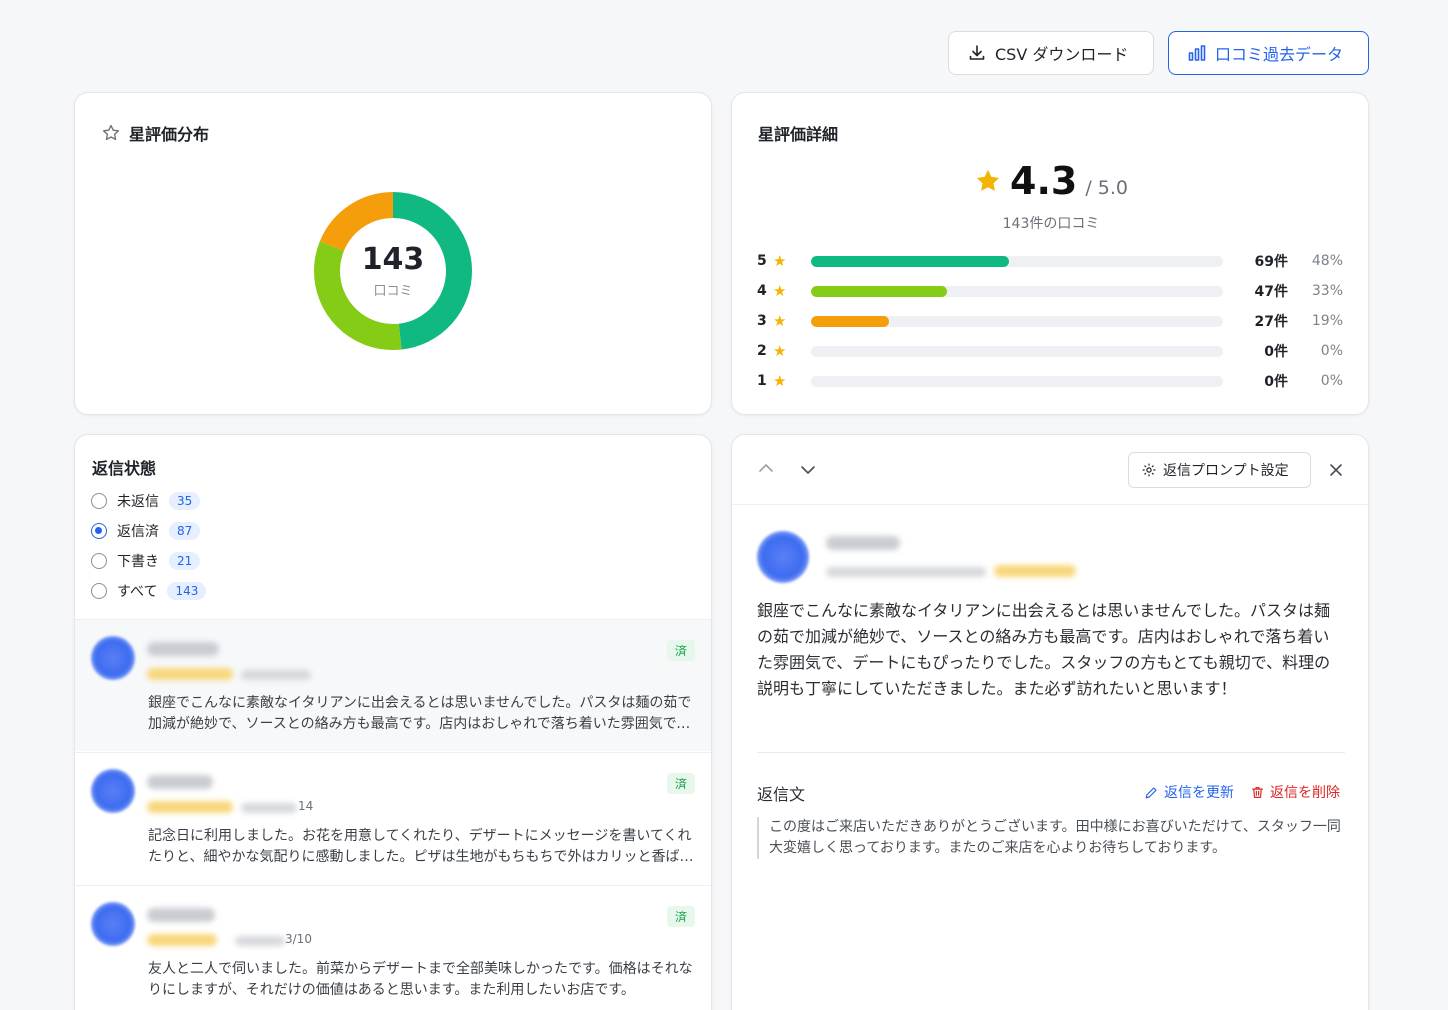 The width and height of the screenshot is (1448, 1010). Describe the element at coordinates (185, 531) in the screenshot. I see `status-count-badge: 87` at that location.